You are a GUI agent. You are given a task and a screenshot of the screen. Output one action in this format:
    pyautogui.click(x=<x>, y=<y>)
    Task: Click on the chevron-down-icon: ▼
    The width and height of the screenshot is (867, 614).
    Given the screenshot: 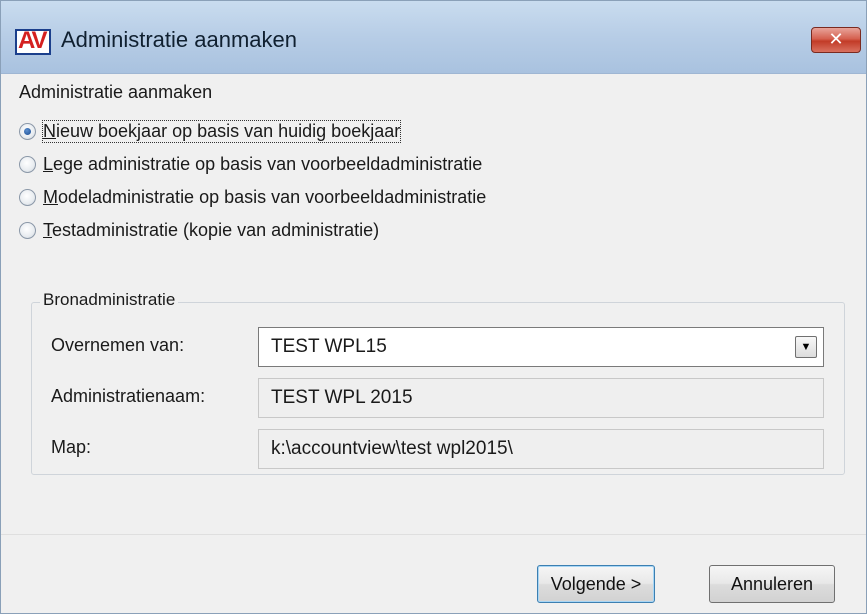 What is the action you would take?
    pyautogui.click(x=806, y=347)
    